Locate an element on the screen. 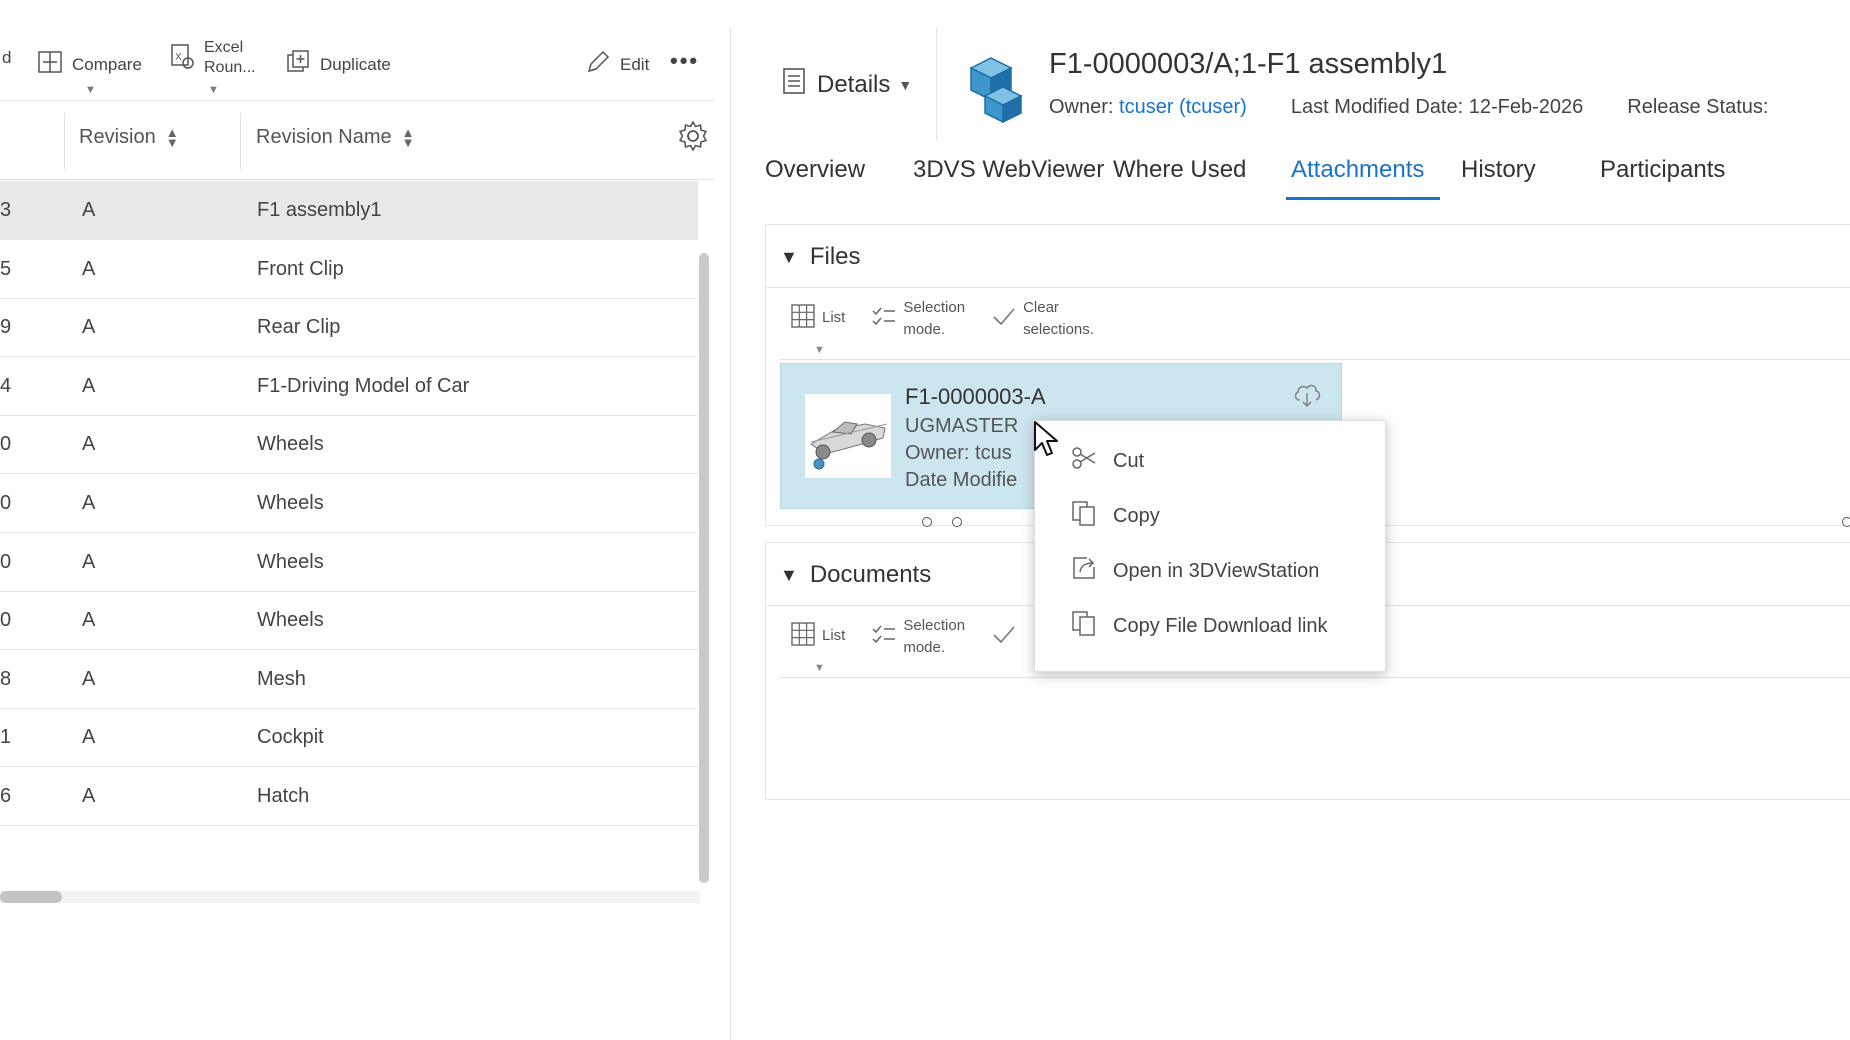  car-model-thumbnail-icon is located at coordinates (849, 445).